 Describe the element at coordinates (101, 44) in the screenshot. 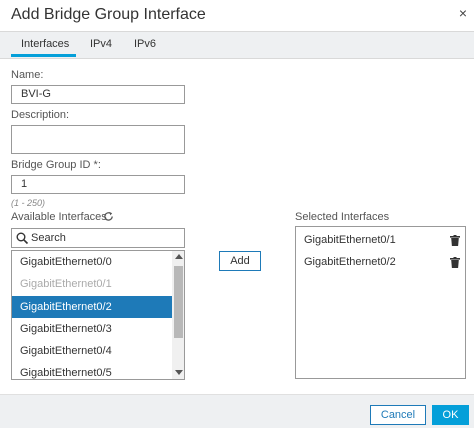

I see `tab-ipv4: IPv4` at that location.